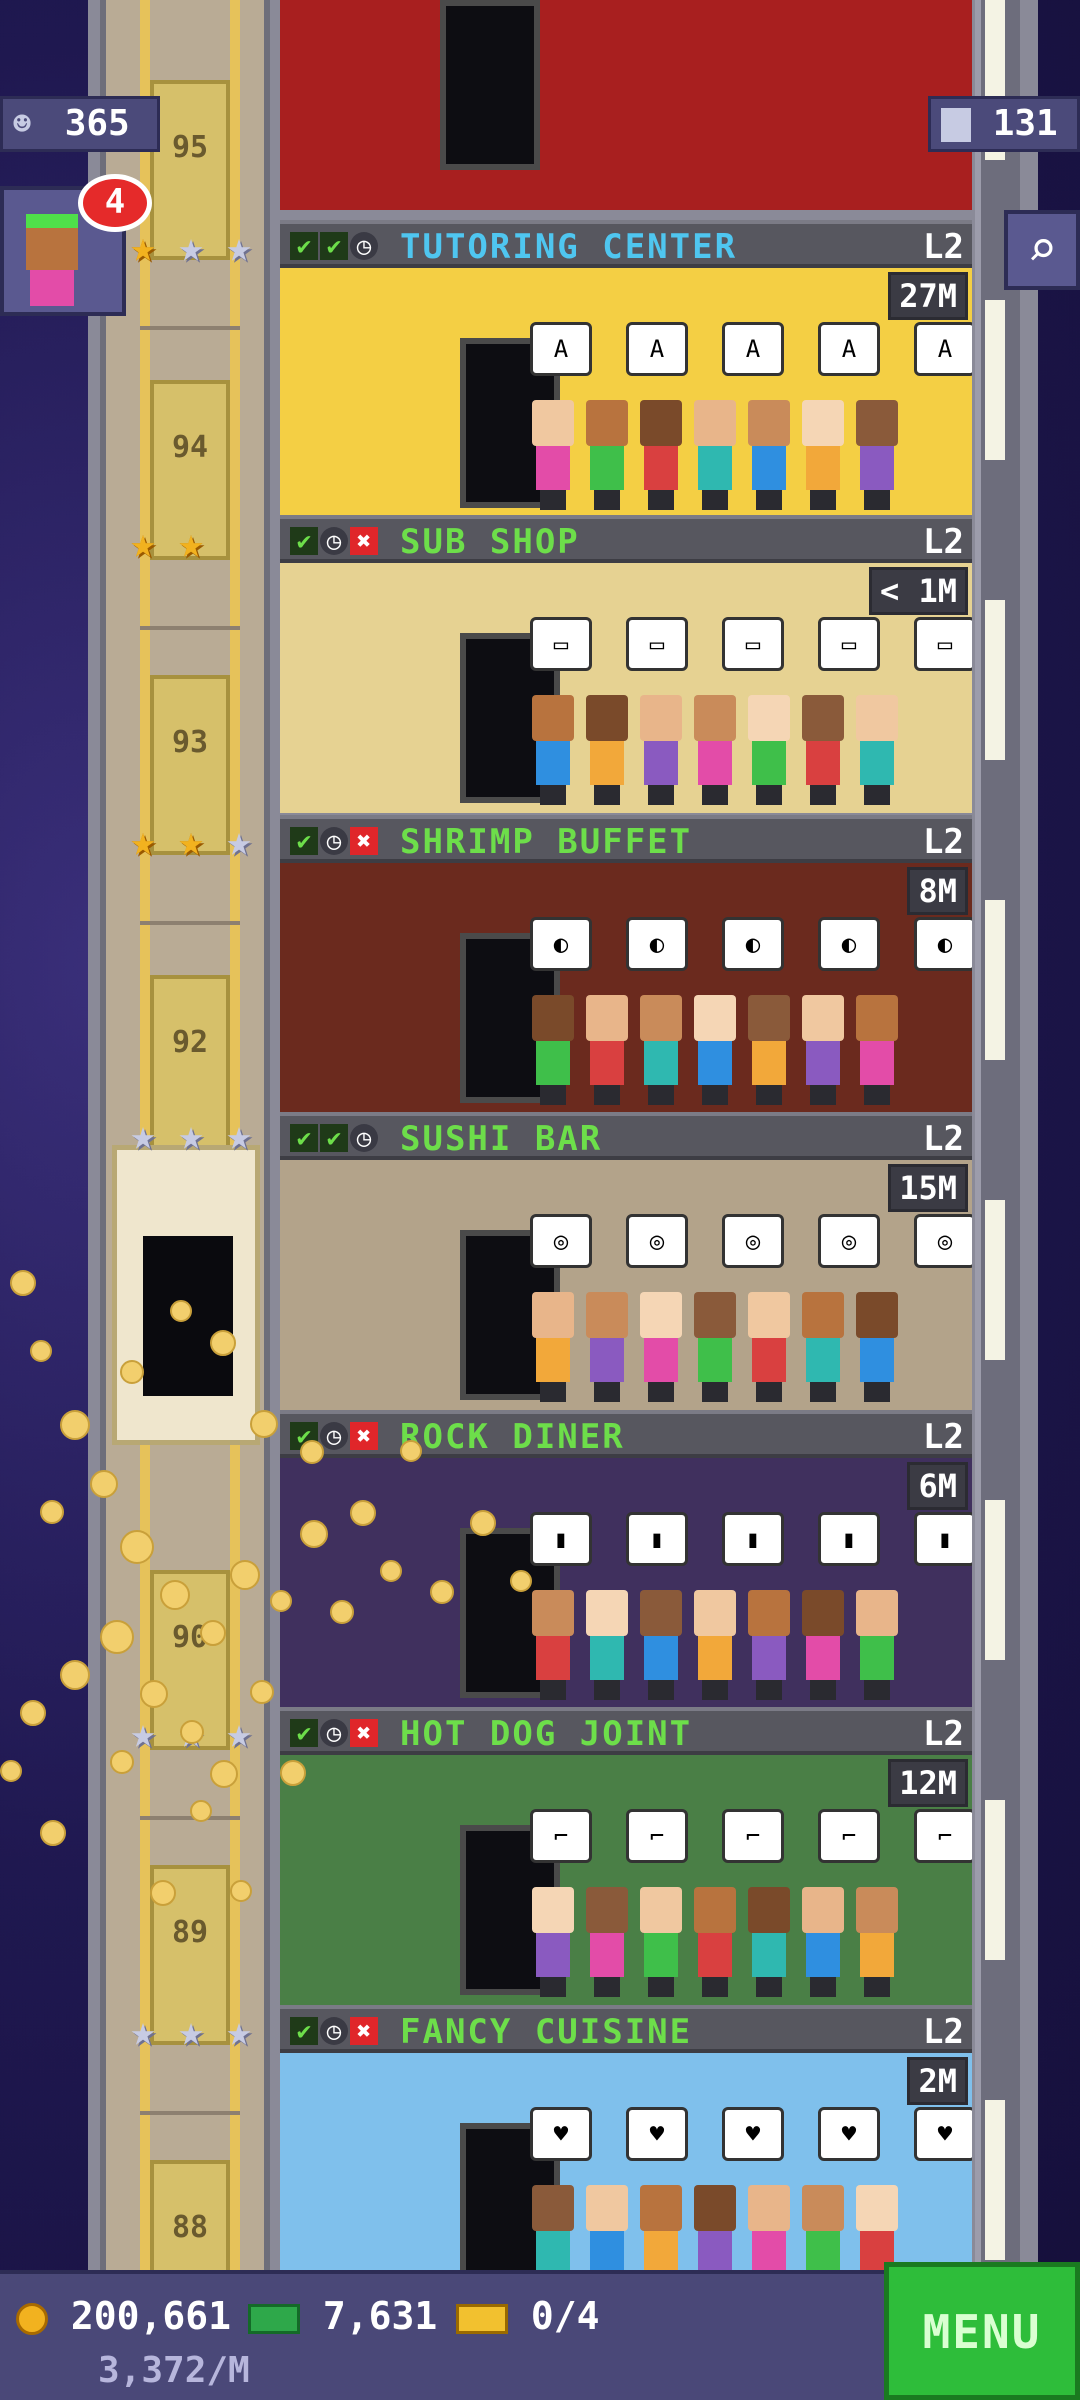  What do you see at coordinates (186, 1295) in the screenshot?
I see `elevator-car` at bounding box center [186, 1295].